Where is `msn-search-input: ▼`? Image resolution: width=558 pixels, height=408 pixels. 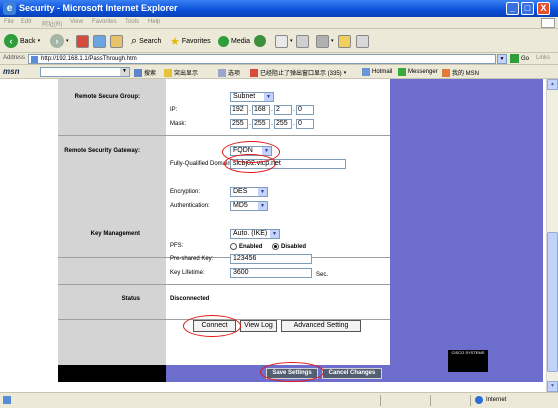 msn-search-input: ▼ is located at coordinates (85, 72).